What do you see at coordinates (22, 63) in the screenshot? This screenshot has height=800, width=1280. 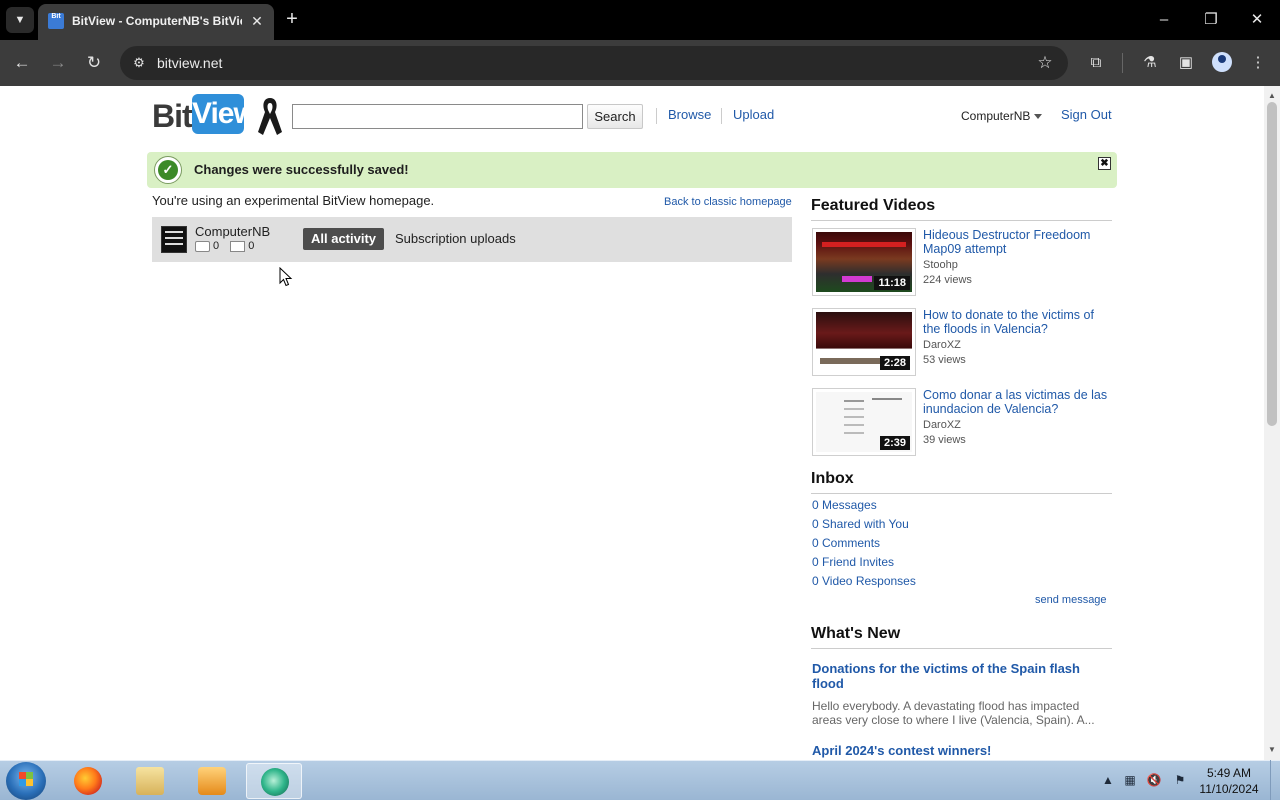 I see `arrow-left-icon: ←` at bounding box center [22, 63].